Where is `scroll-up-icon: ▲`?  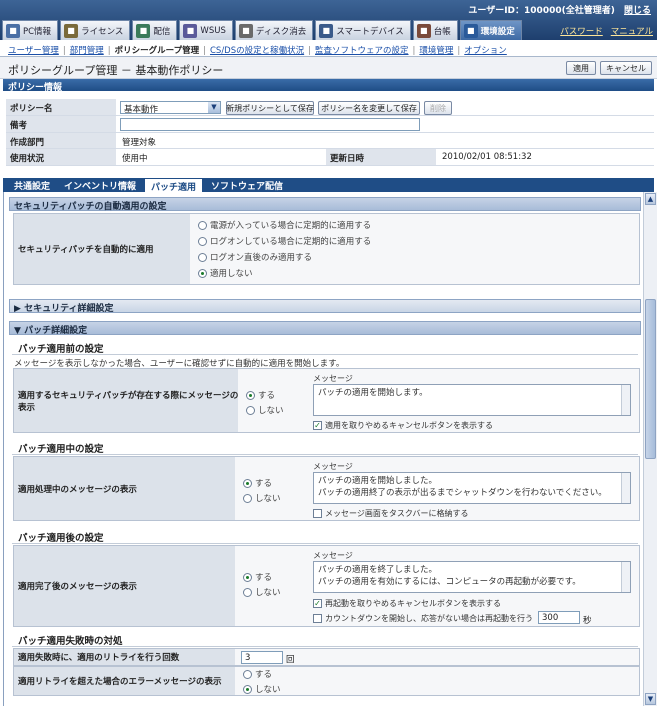 scroll-up-icon: ▲ is located at coordinates (650, 199).